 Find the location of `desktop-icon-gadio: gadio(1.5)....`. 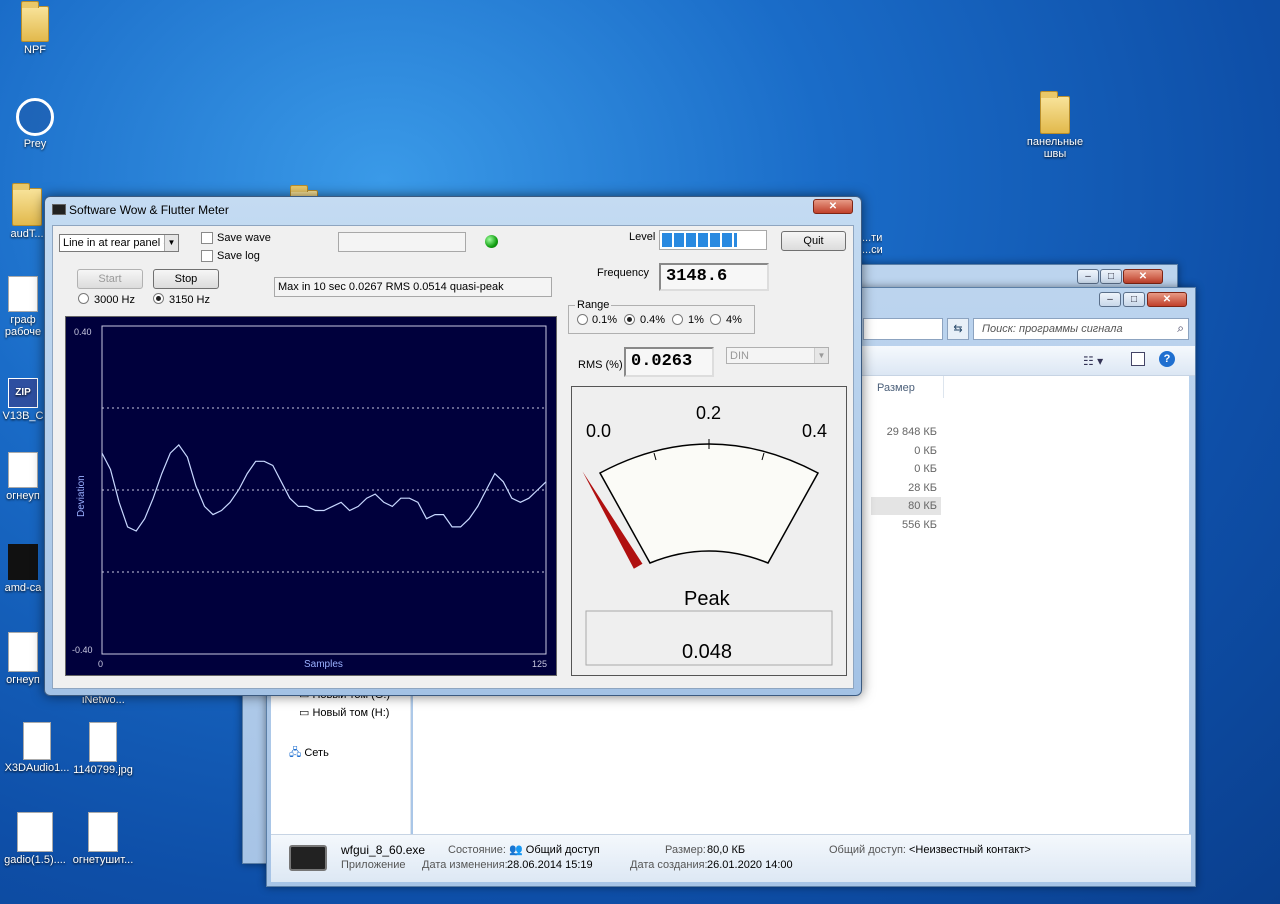

desktop-icon-gadio: gadio(1.5).... is located at coordinates (35, 839).